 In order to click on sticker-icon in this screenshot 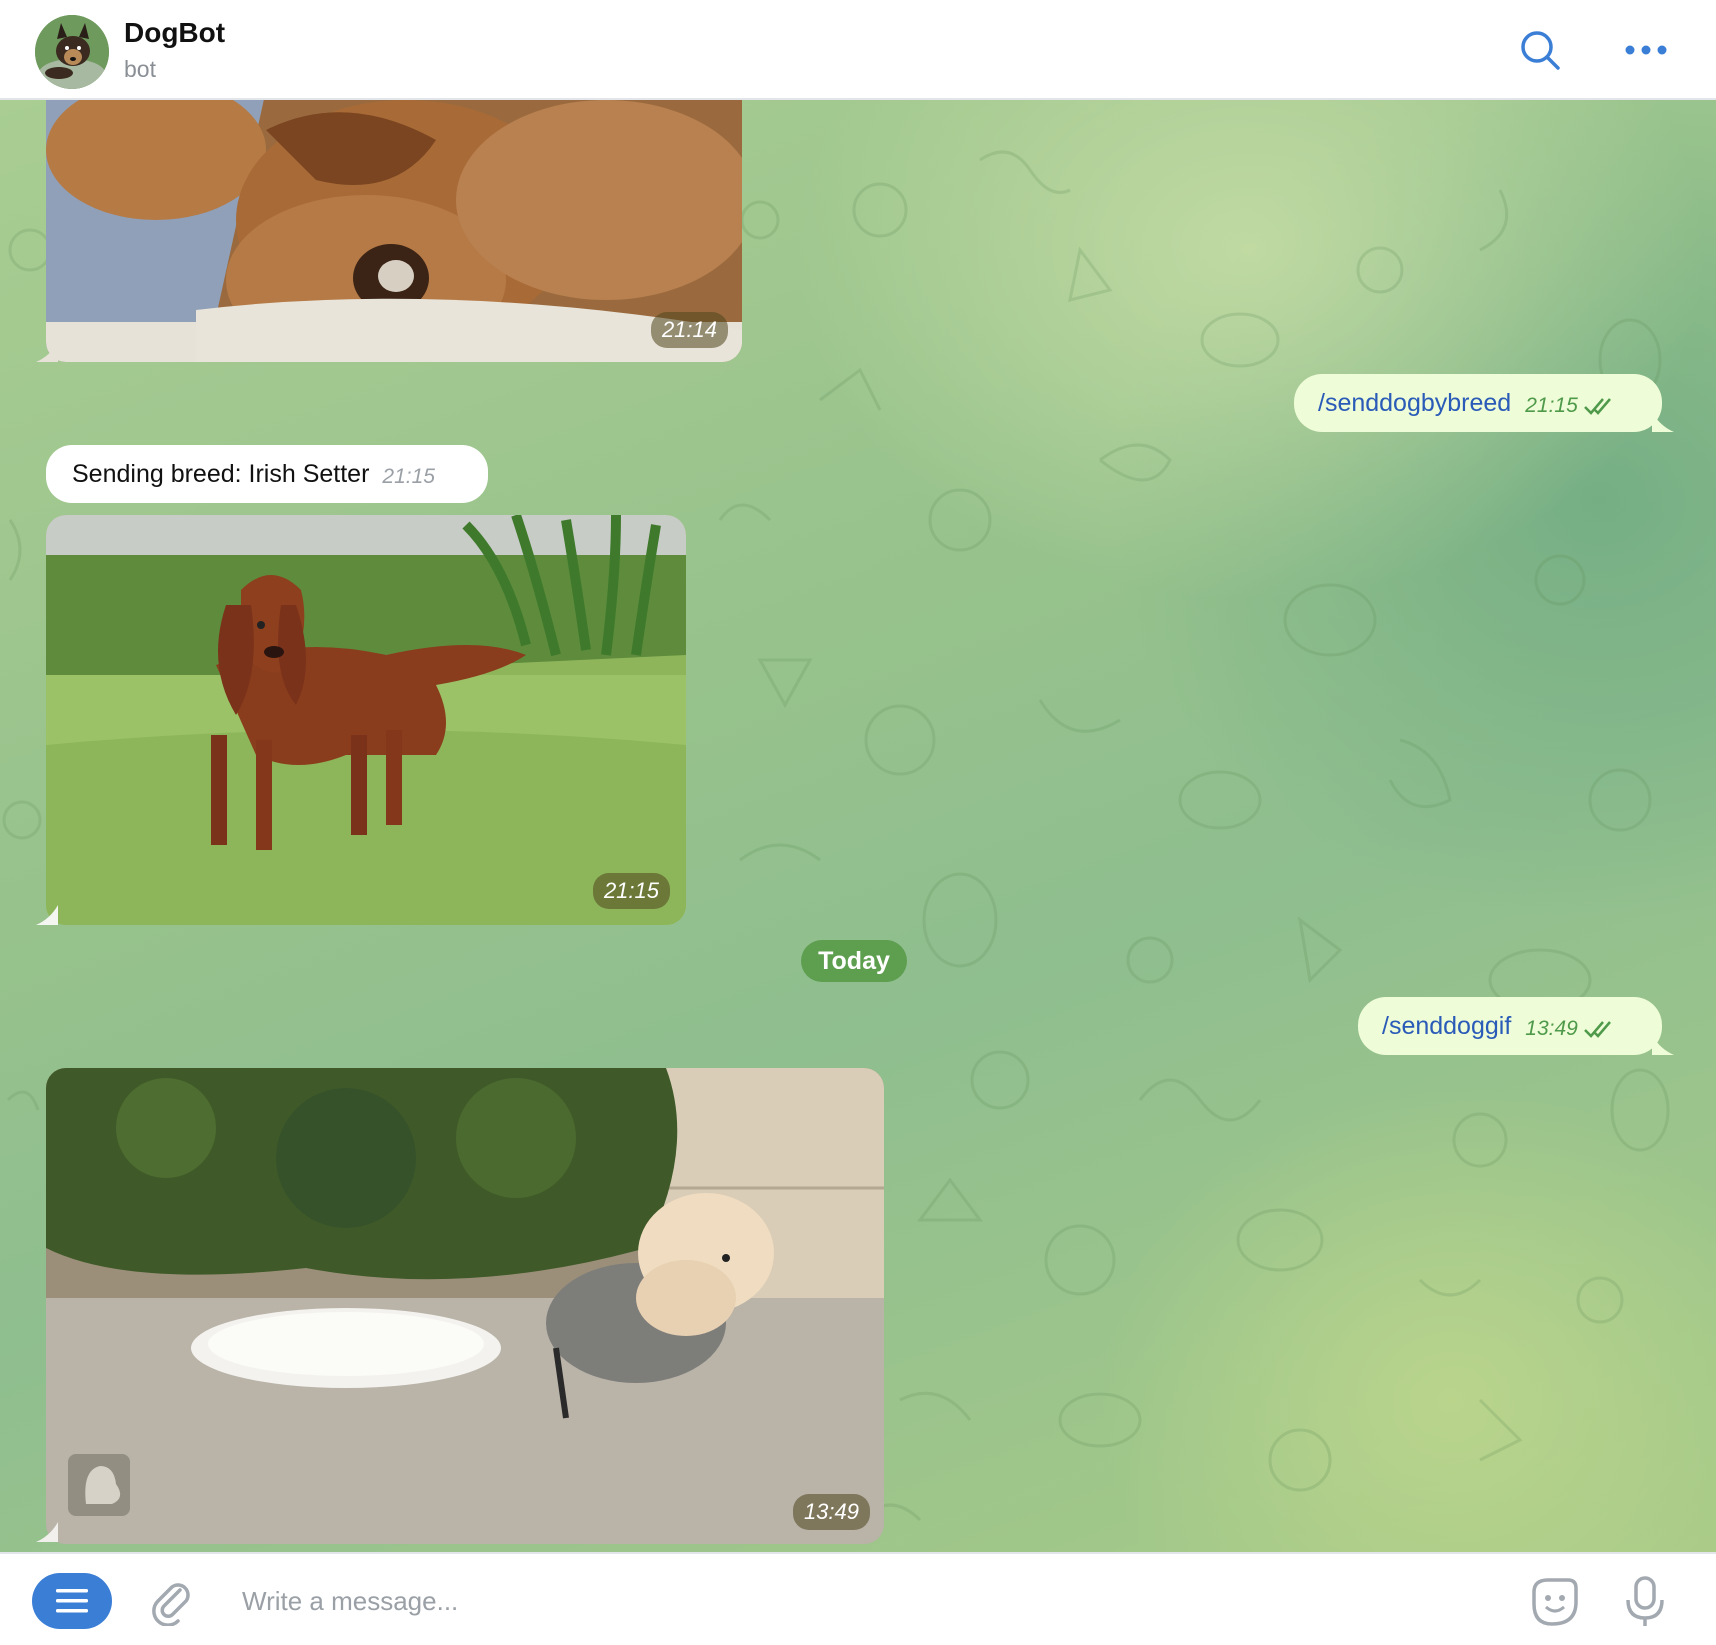, I will do `click(1554, 1602)`.